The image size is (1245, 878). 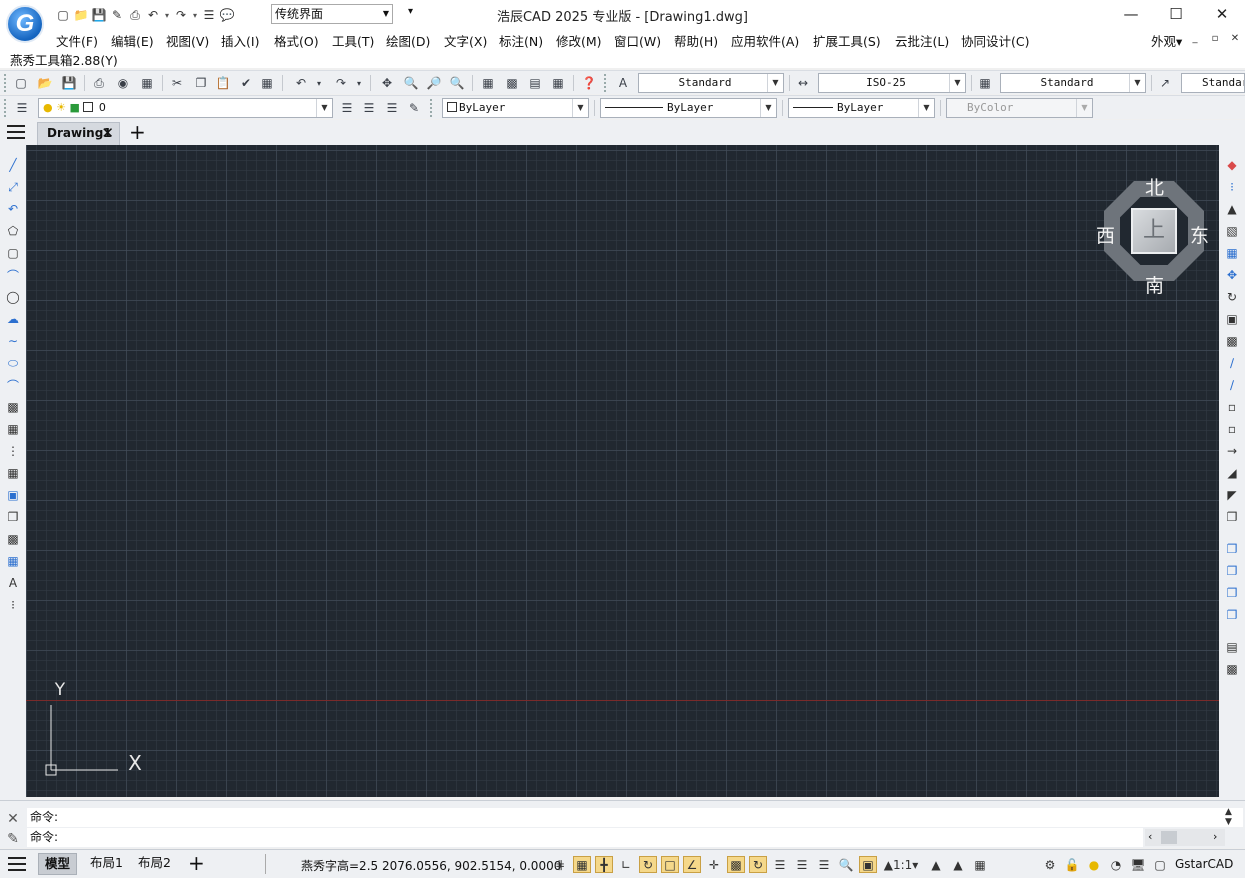 What do you see at coordinates (985, 83) in the screenshot?
I see `table-style-icon: ▦` at bounding box center [985, 83].